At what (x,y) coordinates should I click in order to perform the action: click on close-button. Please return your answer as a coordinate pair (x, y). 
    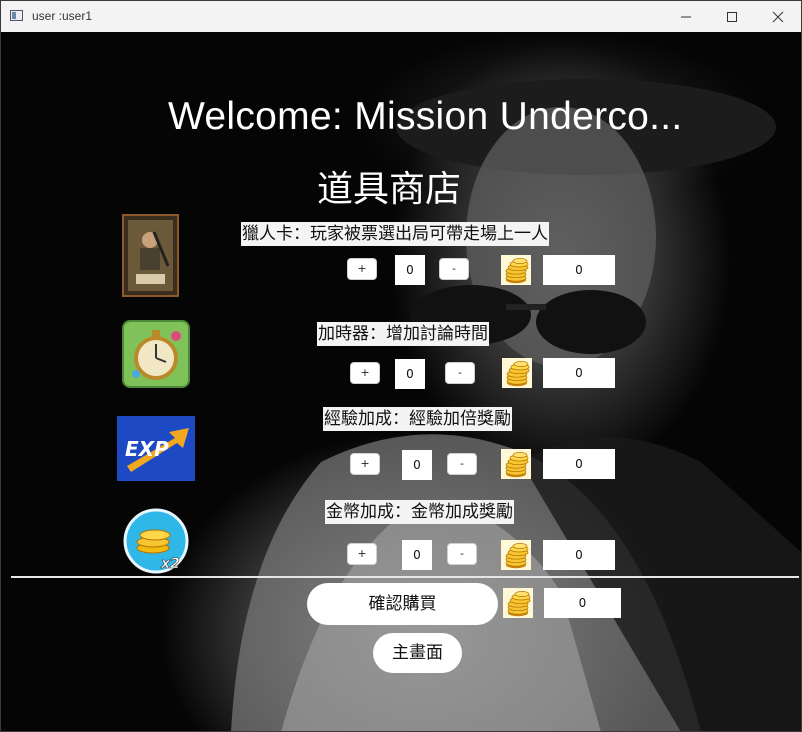
    Looking at the image, I should click on (778, 16).